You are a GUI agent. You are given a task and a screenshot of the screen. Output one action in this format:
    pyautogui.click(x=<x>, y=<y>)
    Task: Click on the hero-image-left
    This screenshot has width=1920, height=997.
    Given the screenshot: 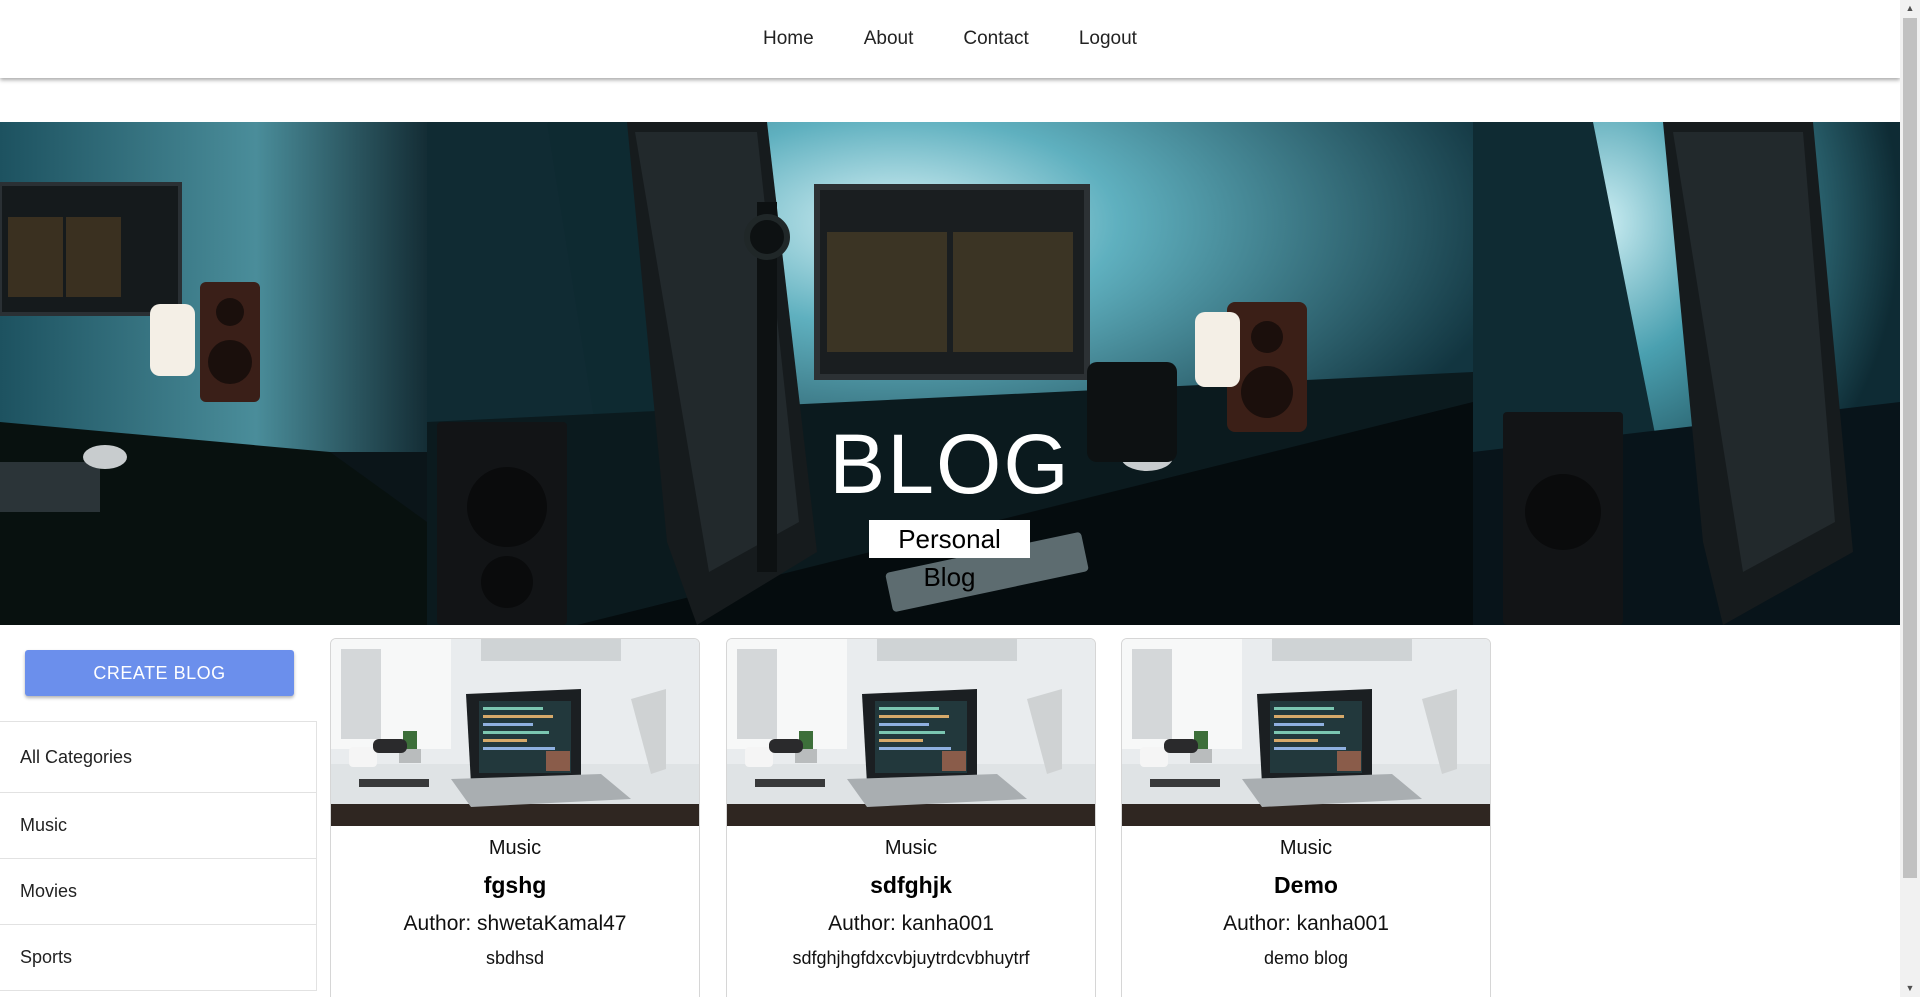 What is the action you would take?
    pyautogui.click(x=213, y=373)
    